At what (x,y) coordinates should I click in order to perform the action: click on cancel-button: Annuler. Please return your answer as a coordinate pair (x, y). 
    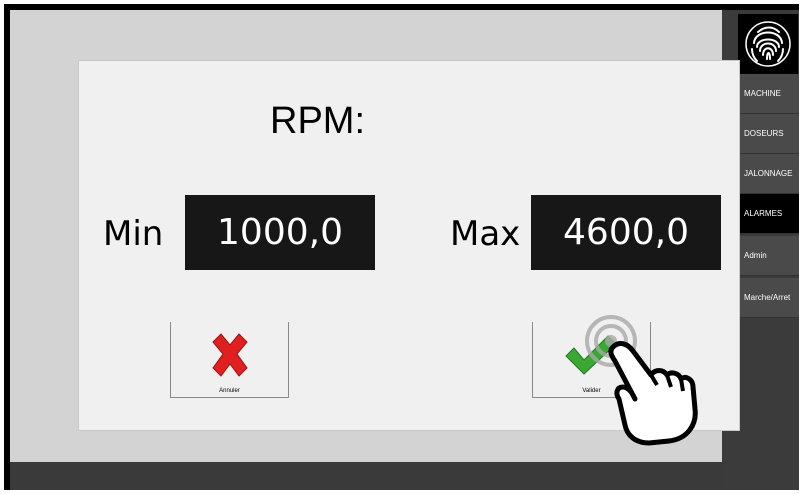
    Looking at the image, I should click on (229, 360).